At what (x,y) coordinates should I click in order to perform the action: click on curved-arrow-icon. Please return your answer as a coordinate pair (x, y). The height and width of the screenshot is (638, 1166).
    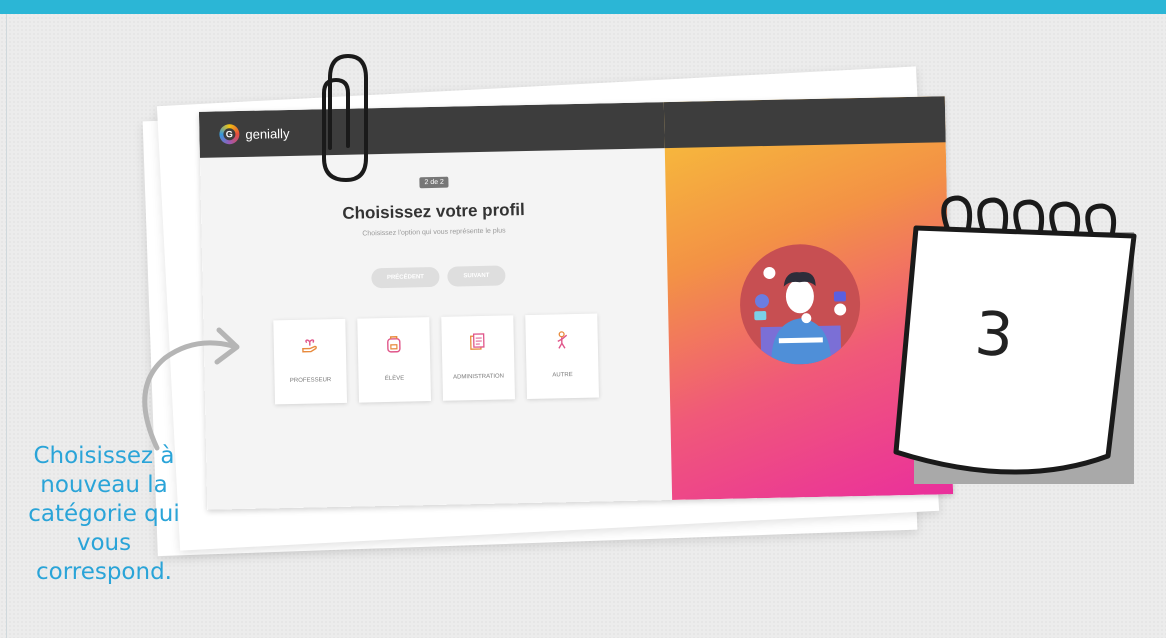
    Looking at the image, I should click on (191, 389).